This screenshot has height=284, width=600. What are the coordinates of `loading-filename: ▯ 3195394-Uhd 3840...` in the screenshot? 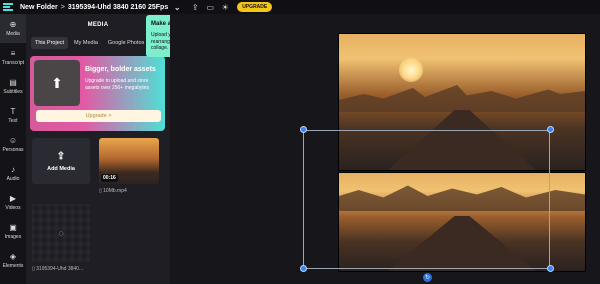 It's located at (58, 269).